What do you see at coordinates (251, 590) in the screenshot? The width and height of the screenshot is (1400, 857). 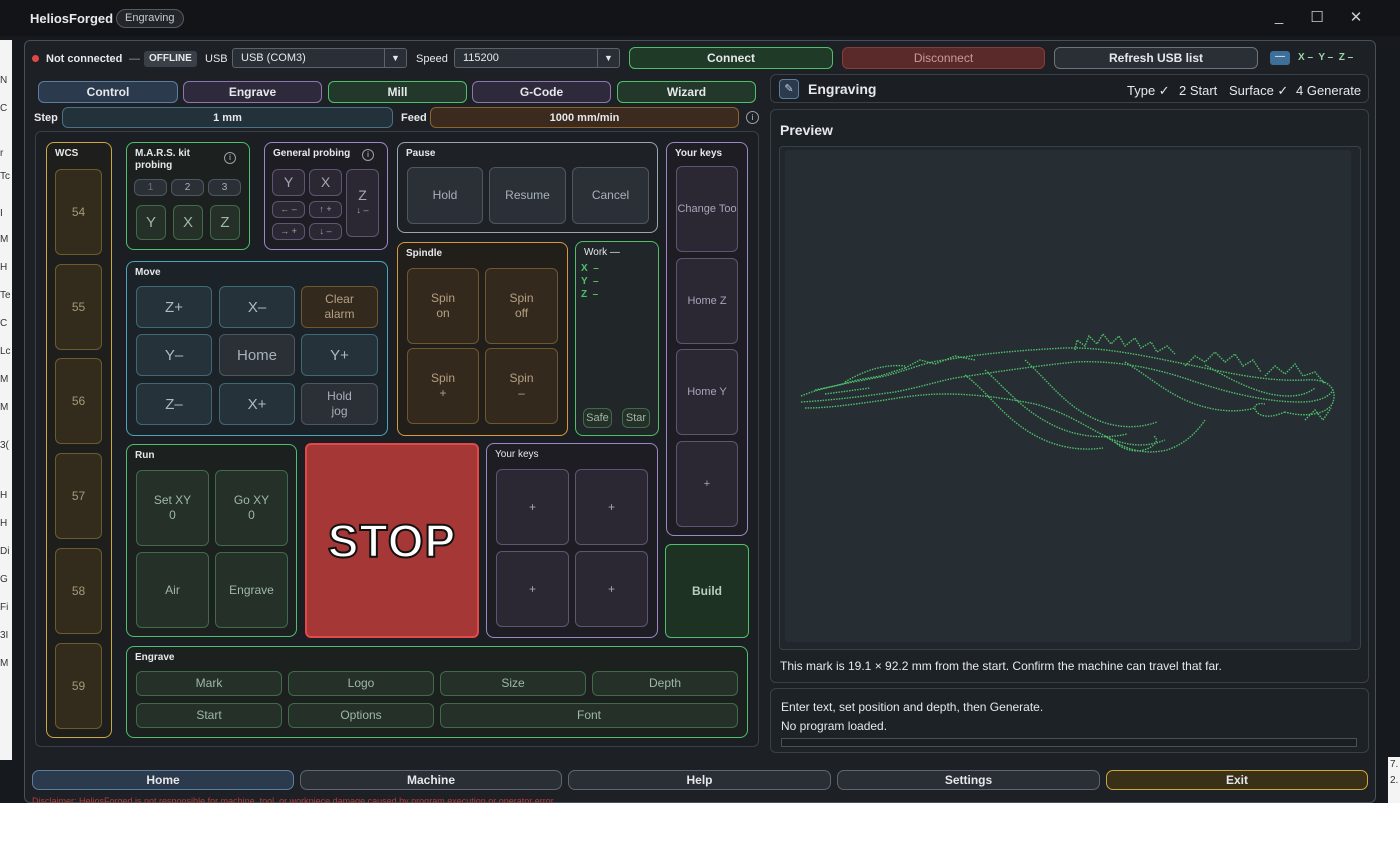 I see `engrave-run-button: Engrave` at bounding box center [251, 590].